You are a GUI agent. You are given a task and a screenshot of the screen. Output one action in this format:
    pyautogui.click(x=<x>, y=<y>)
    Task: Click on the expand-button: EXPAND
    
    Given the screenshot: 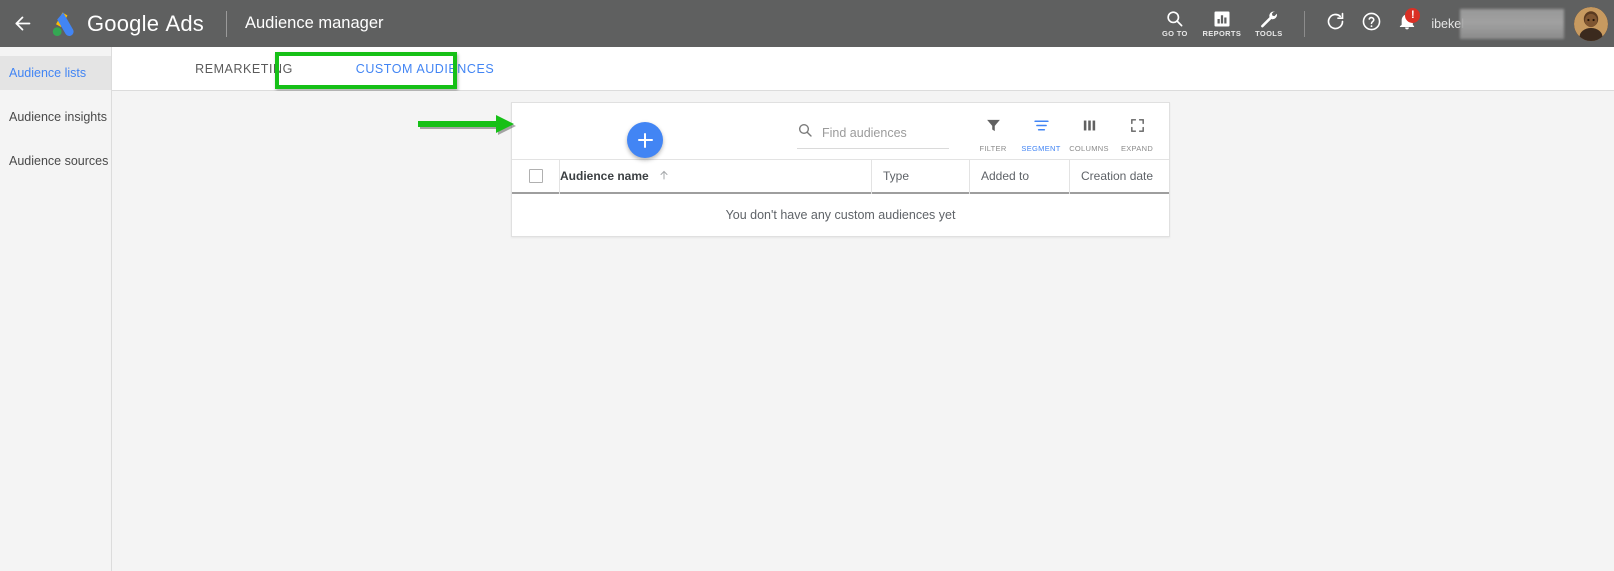 What is the action you would take?
    pyautogui.click(x=1137, y=133)
    